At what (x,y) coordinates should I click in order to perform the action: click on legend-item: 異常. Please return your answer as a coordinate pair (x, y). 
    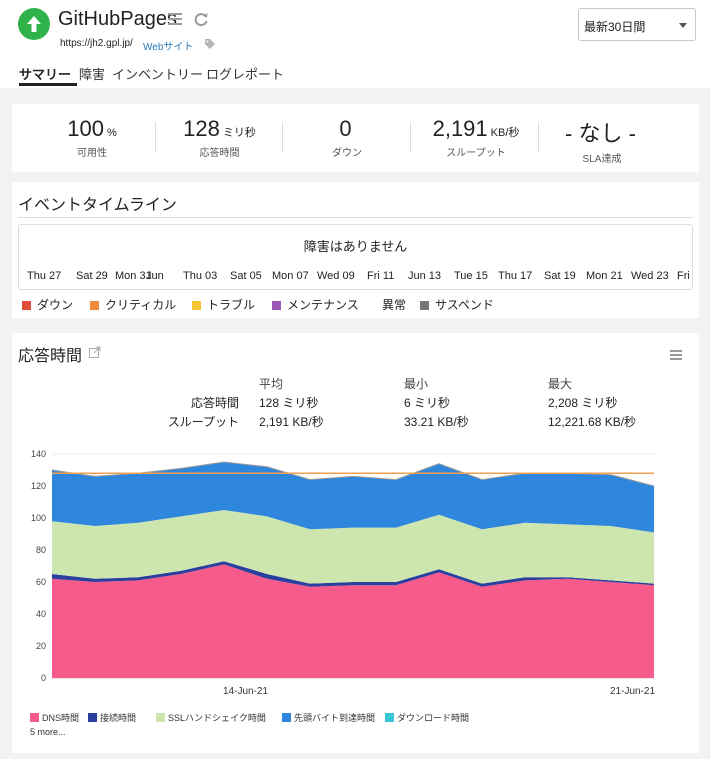
    Looking at the image, I should click on (394, 304).